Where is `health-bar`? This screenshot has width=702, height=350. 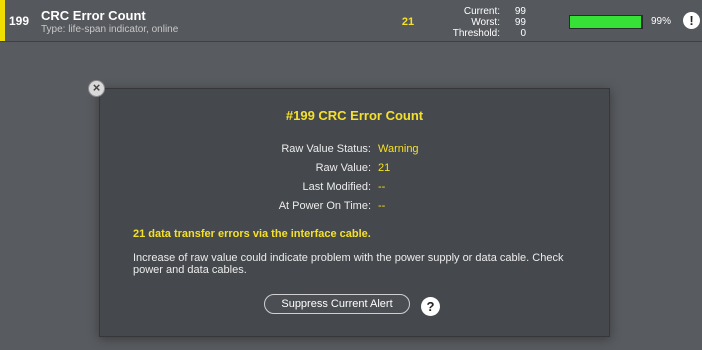
health-bar is located at coordinates (606, 22).